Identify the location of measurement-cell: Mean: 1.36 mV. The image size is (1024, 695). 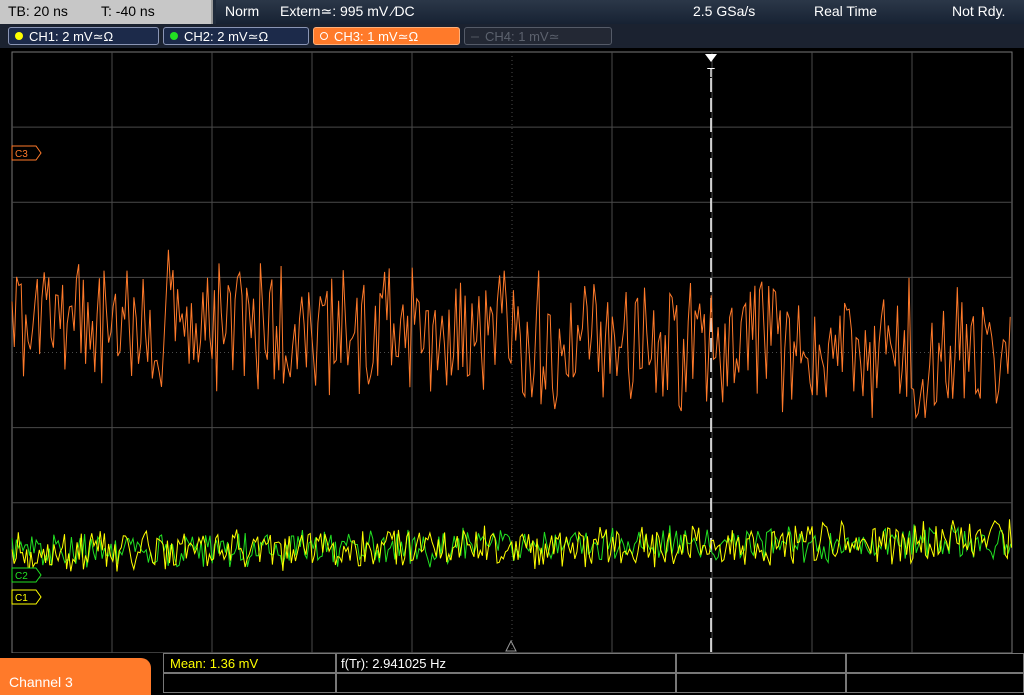
(249, 663).